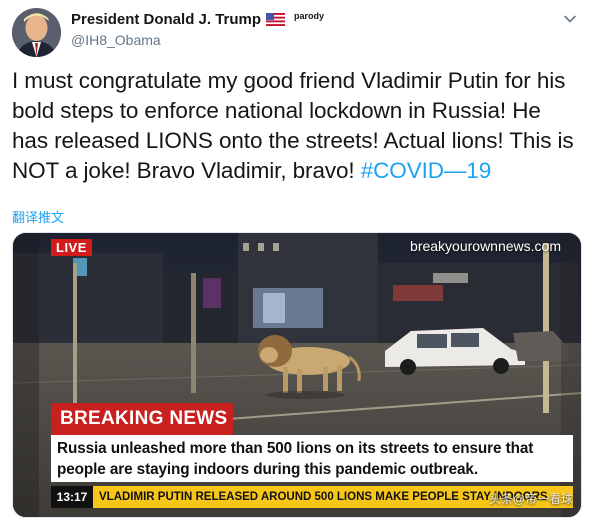 The height and width of the screenshot is (522, 596). Describe the element at coordinates (142, 419) in the screenshot. I see `breaking-news-label: BREAKING NEWS` at that location.